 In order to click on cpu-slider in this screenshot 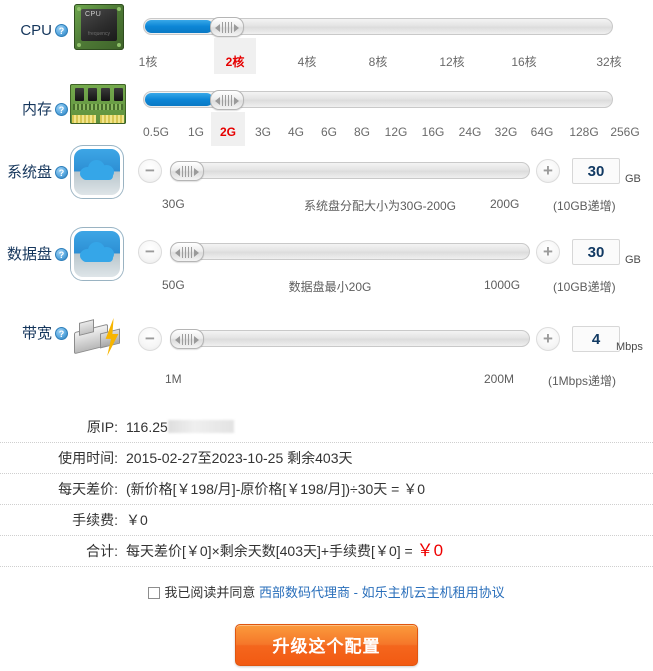, I will do `click(378, 27)`.